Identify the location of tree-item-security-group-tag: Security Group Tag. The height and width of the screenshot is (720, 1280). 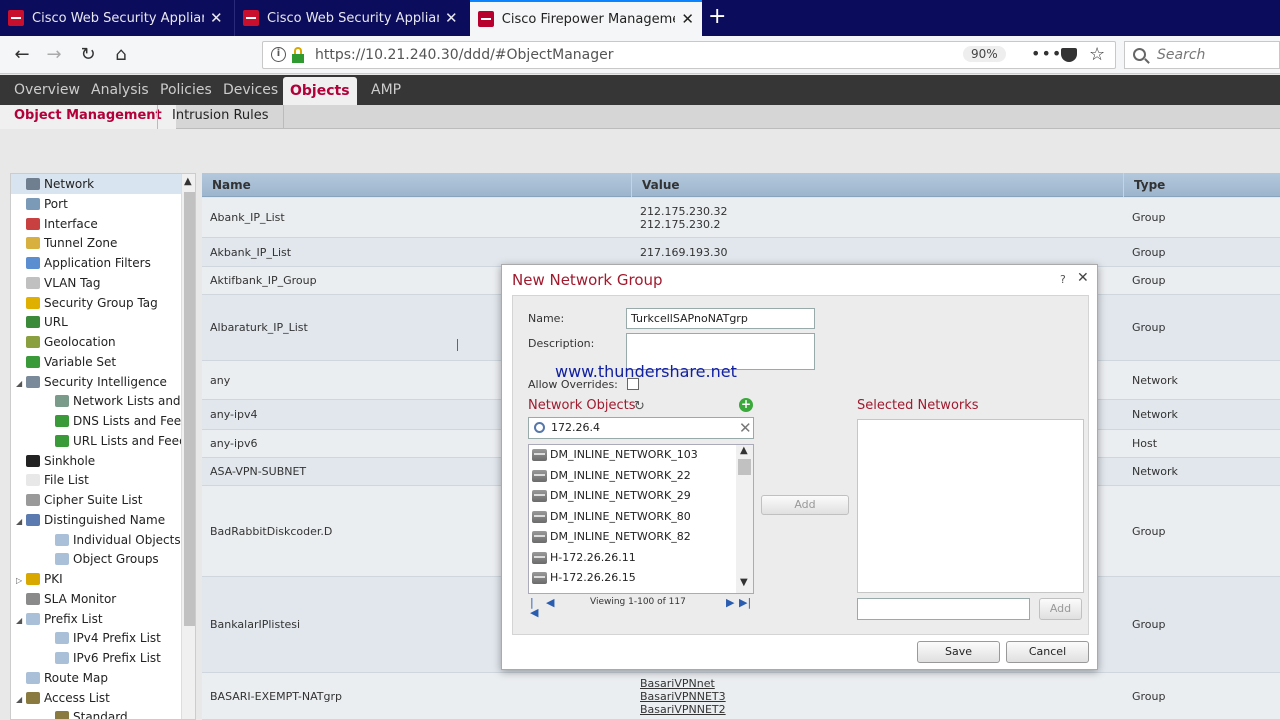
(96, 303).